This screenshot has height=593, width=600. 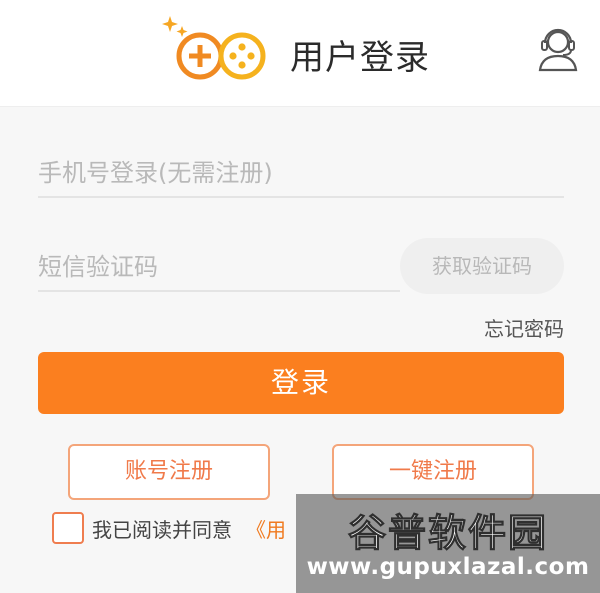 What do you see at coordinates (448, 567) in the screenshot?
I see `watermark-url: www.gupuxlazal.com` at bounding box center [448, 567].